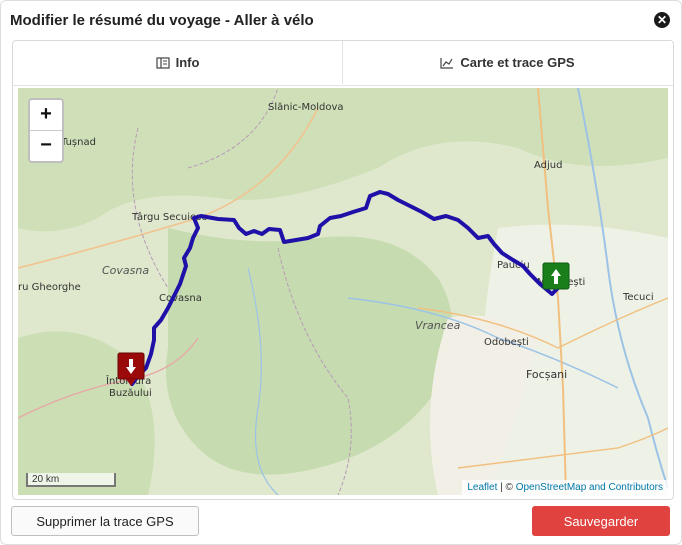  I want to click on start-marker-icon, so click(556, 276).